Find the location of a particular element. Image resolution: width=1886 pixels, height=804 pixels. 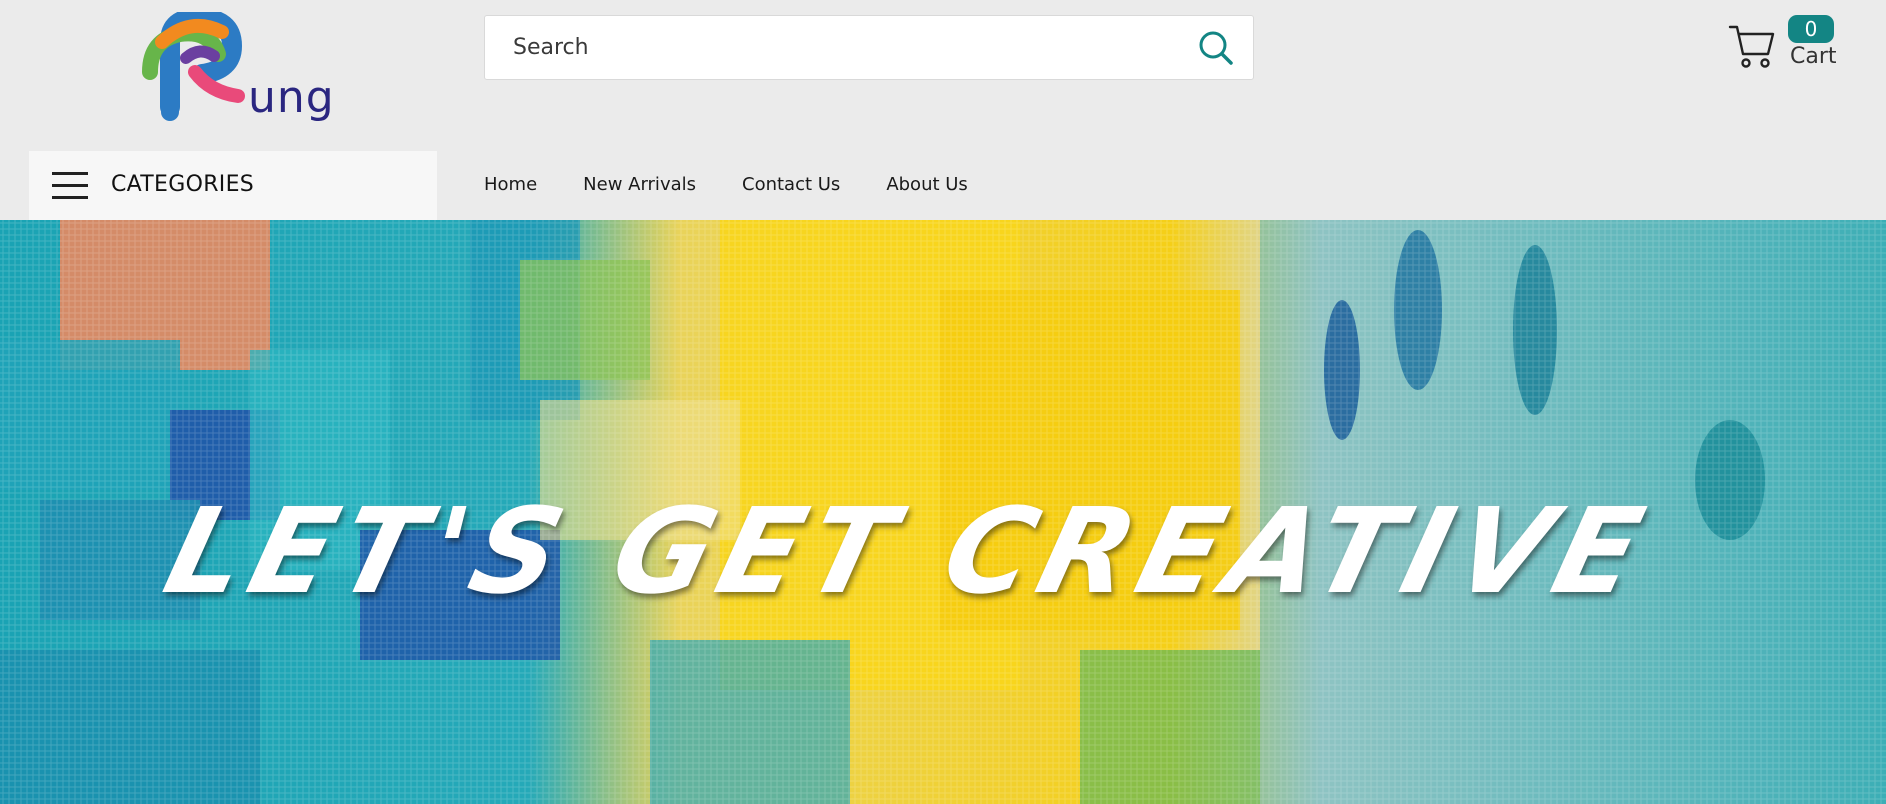

cart-count-badge: 0 is located at coordinates (1811, 29).